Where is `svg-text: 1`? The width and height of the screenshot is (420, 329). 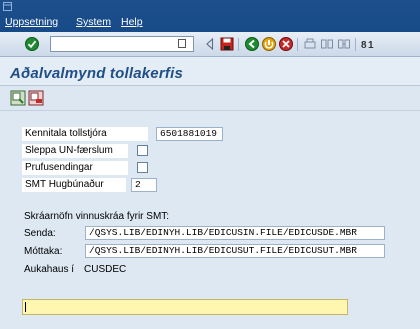
svg-text: 1 is located at coordinates (371, 45).